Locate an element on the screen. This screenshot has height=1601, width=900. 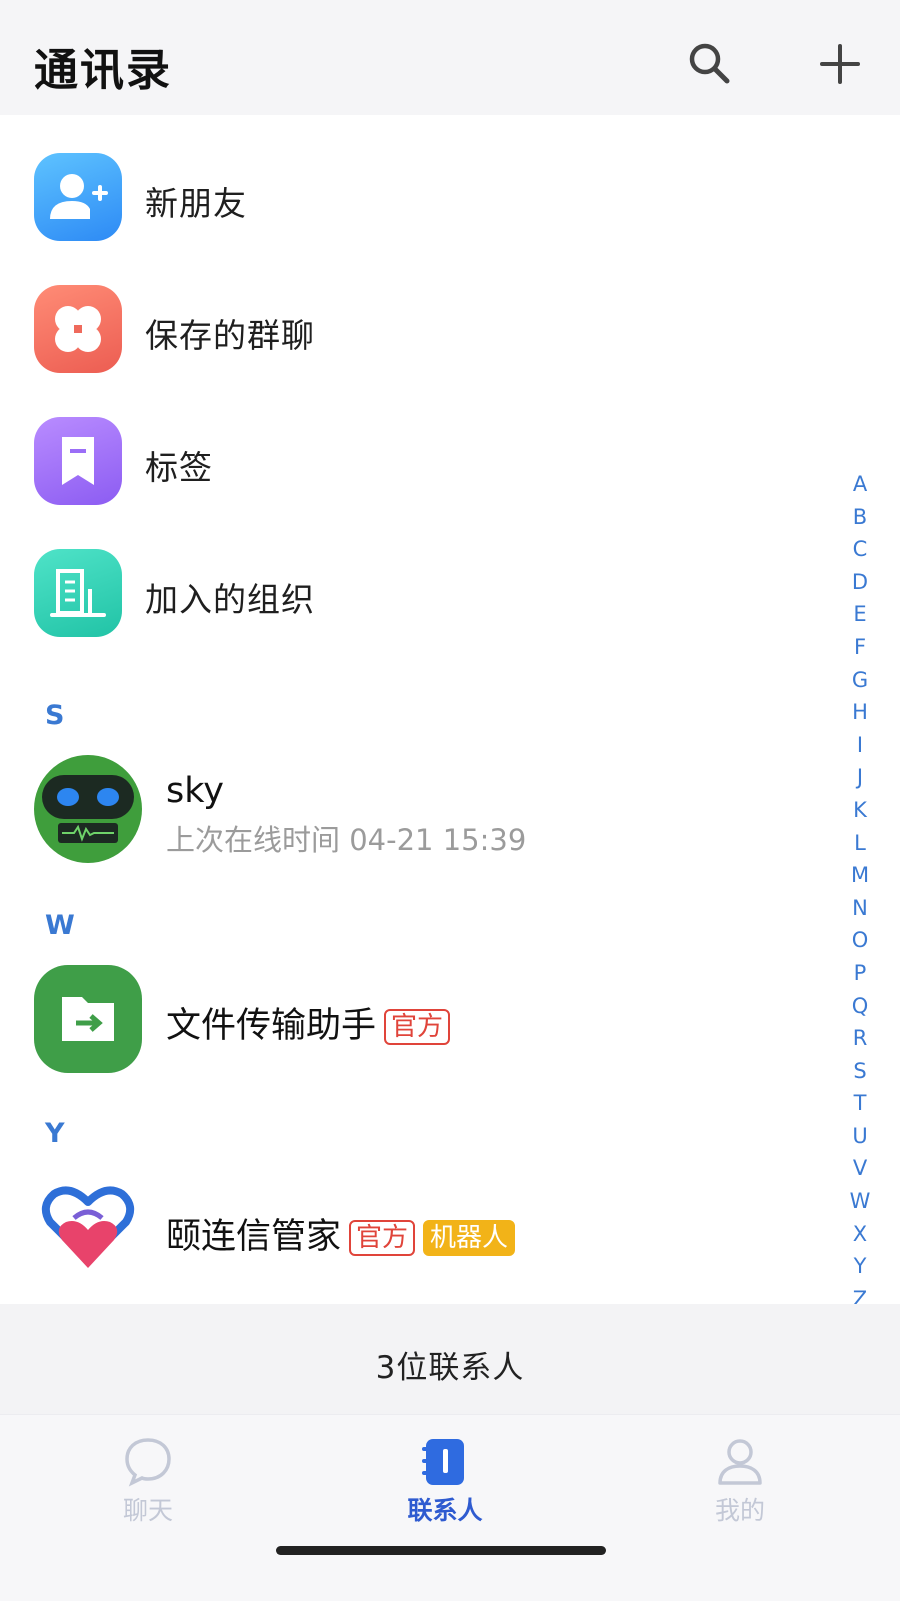
robot-avatar is located at coordinates (88, 809).